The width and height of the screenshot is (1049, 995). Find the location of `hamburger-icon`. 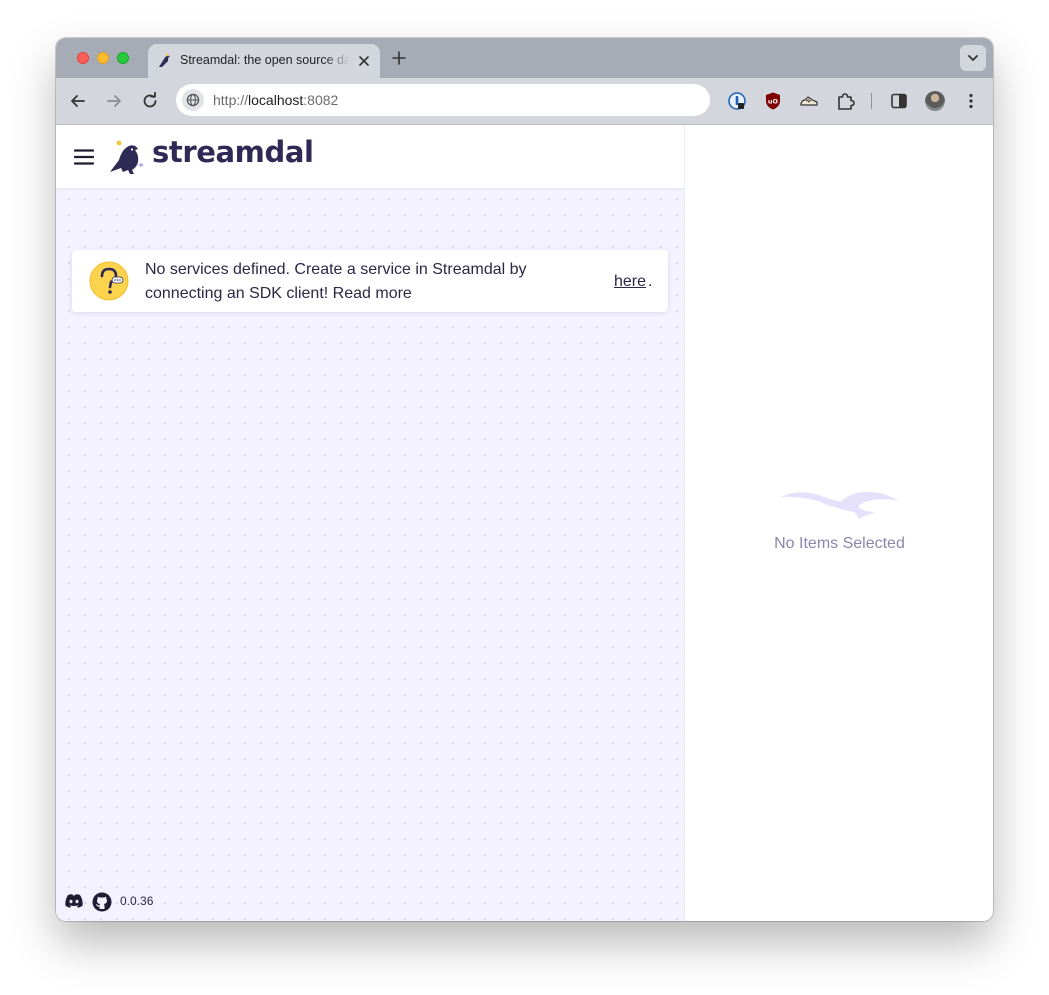

hamburger-icon is located at coordinates (84, 157).